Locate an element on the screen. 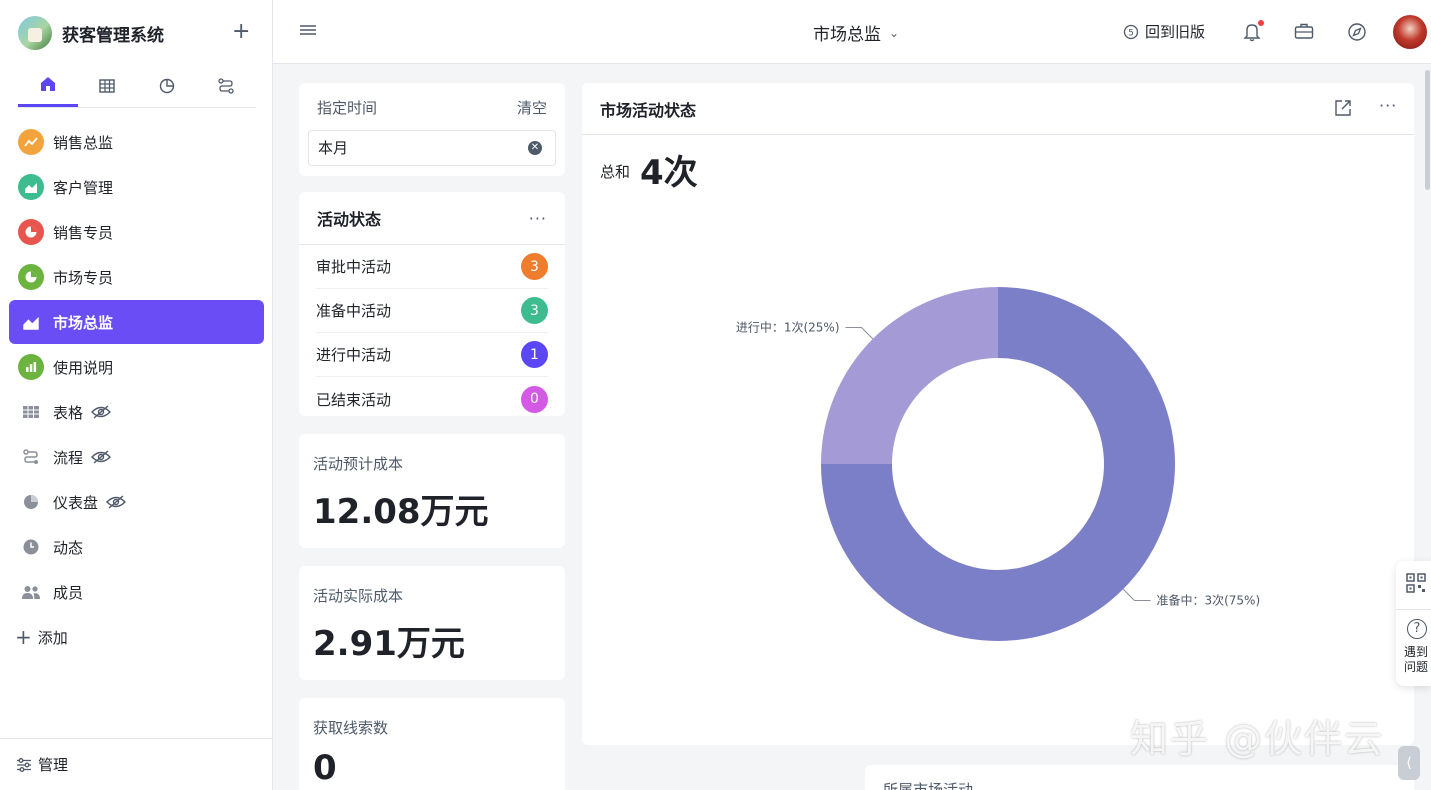 This screenshot has width=1431, height=790. time-filter-select: 本月 ✕ is located at coordinates (432, 148).